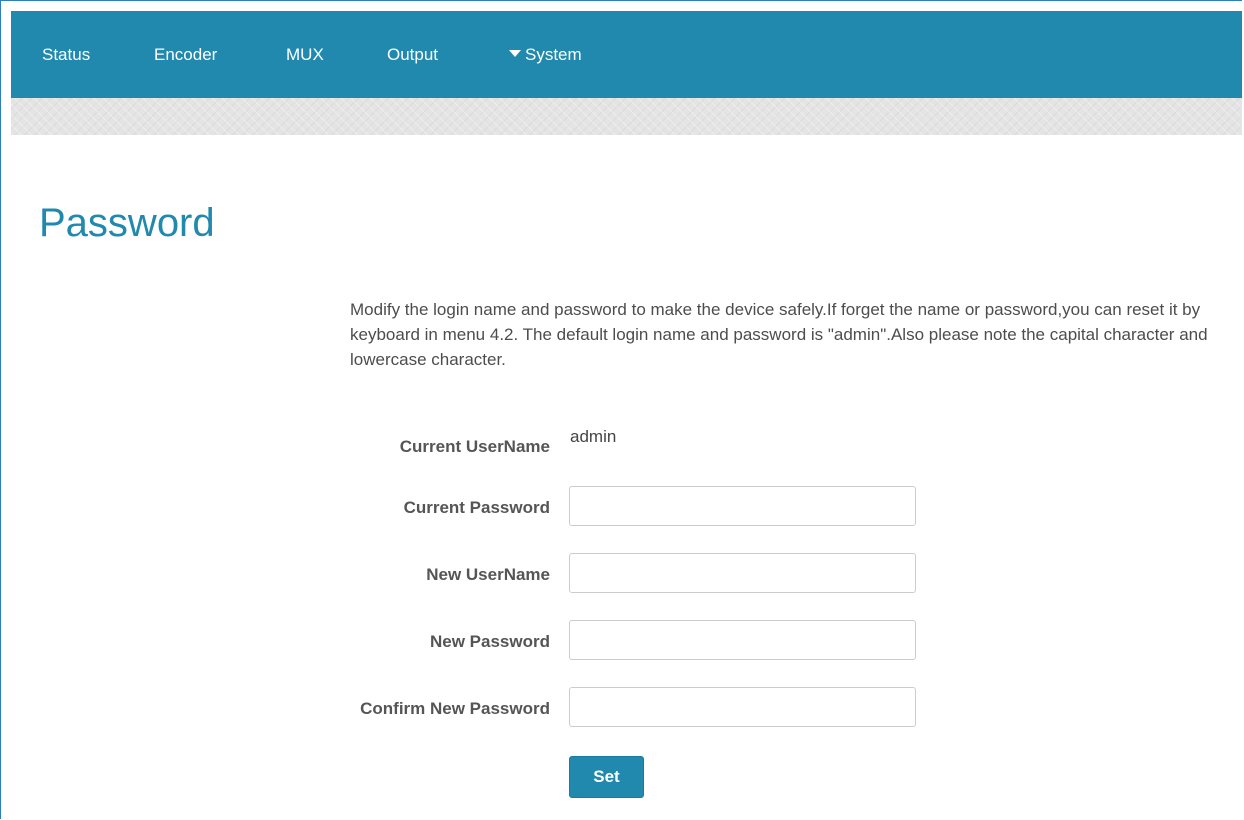 Image resolution: width=1244 pixels, height=820 pixels. Describe the element at coordinates (490, 641) in the screenshot. I see `new-password-label: New Password` at that location.